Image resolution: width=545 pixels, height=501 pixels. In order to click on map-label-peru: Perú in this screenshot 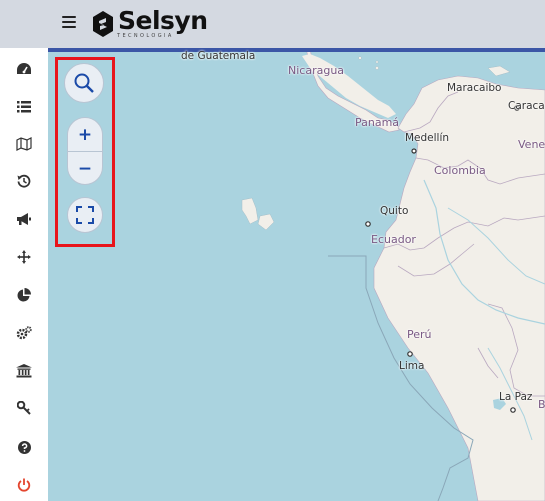, I will do `click(419, 334)`.